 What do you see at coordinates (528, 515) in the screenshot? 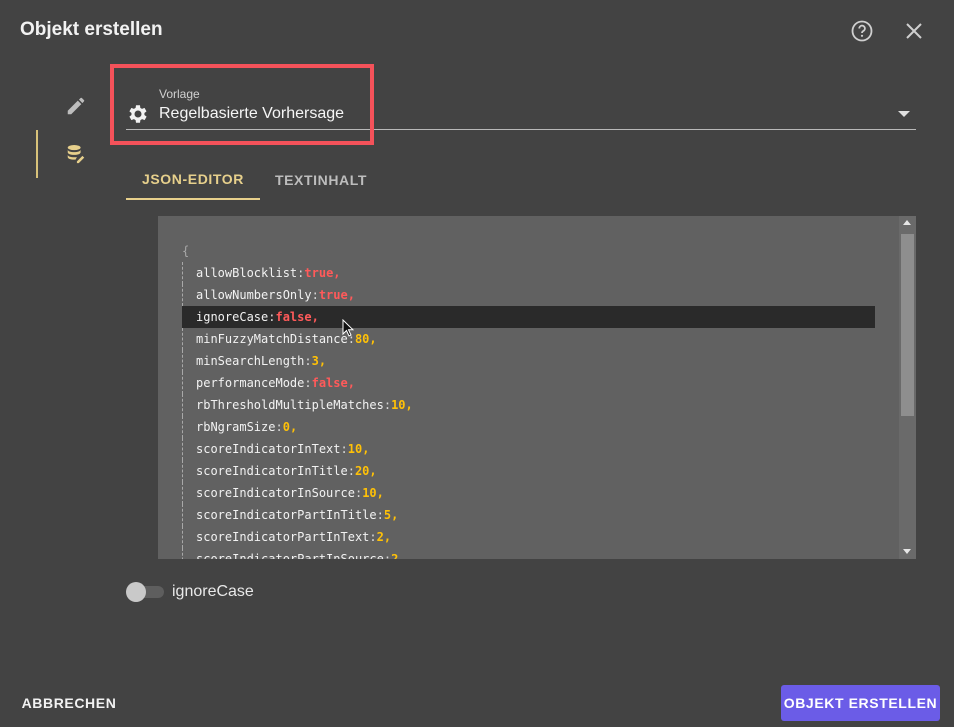
I see `json-line: scoreIndicatorPartInTitle:5,` at bounding box center [528, 515].